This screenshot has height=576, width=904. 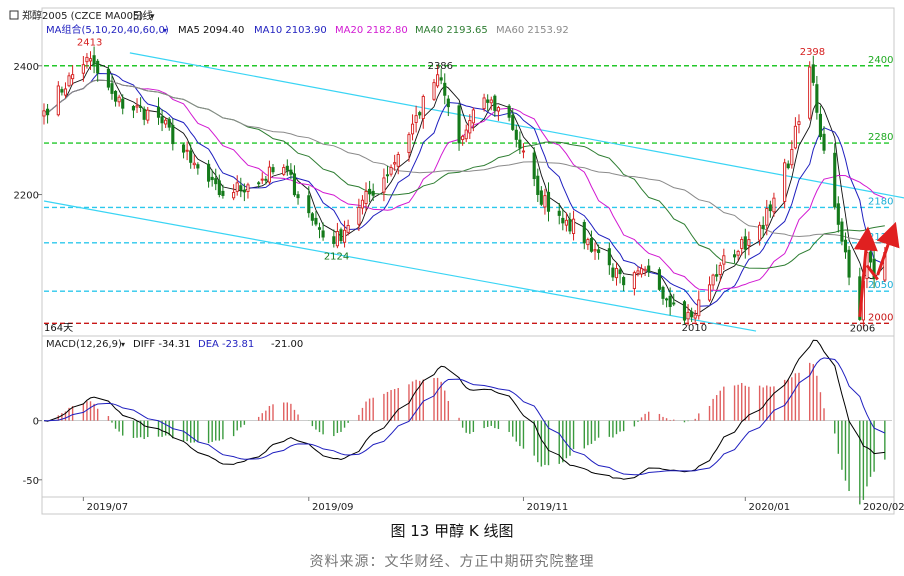 I want to click on macd-label: MACD(12,26,9), so click(x=84, y=344).